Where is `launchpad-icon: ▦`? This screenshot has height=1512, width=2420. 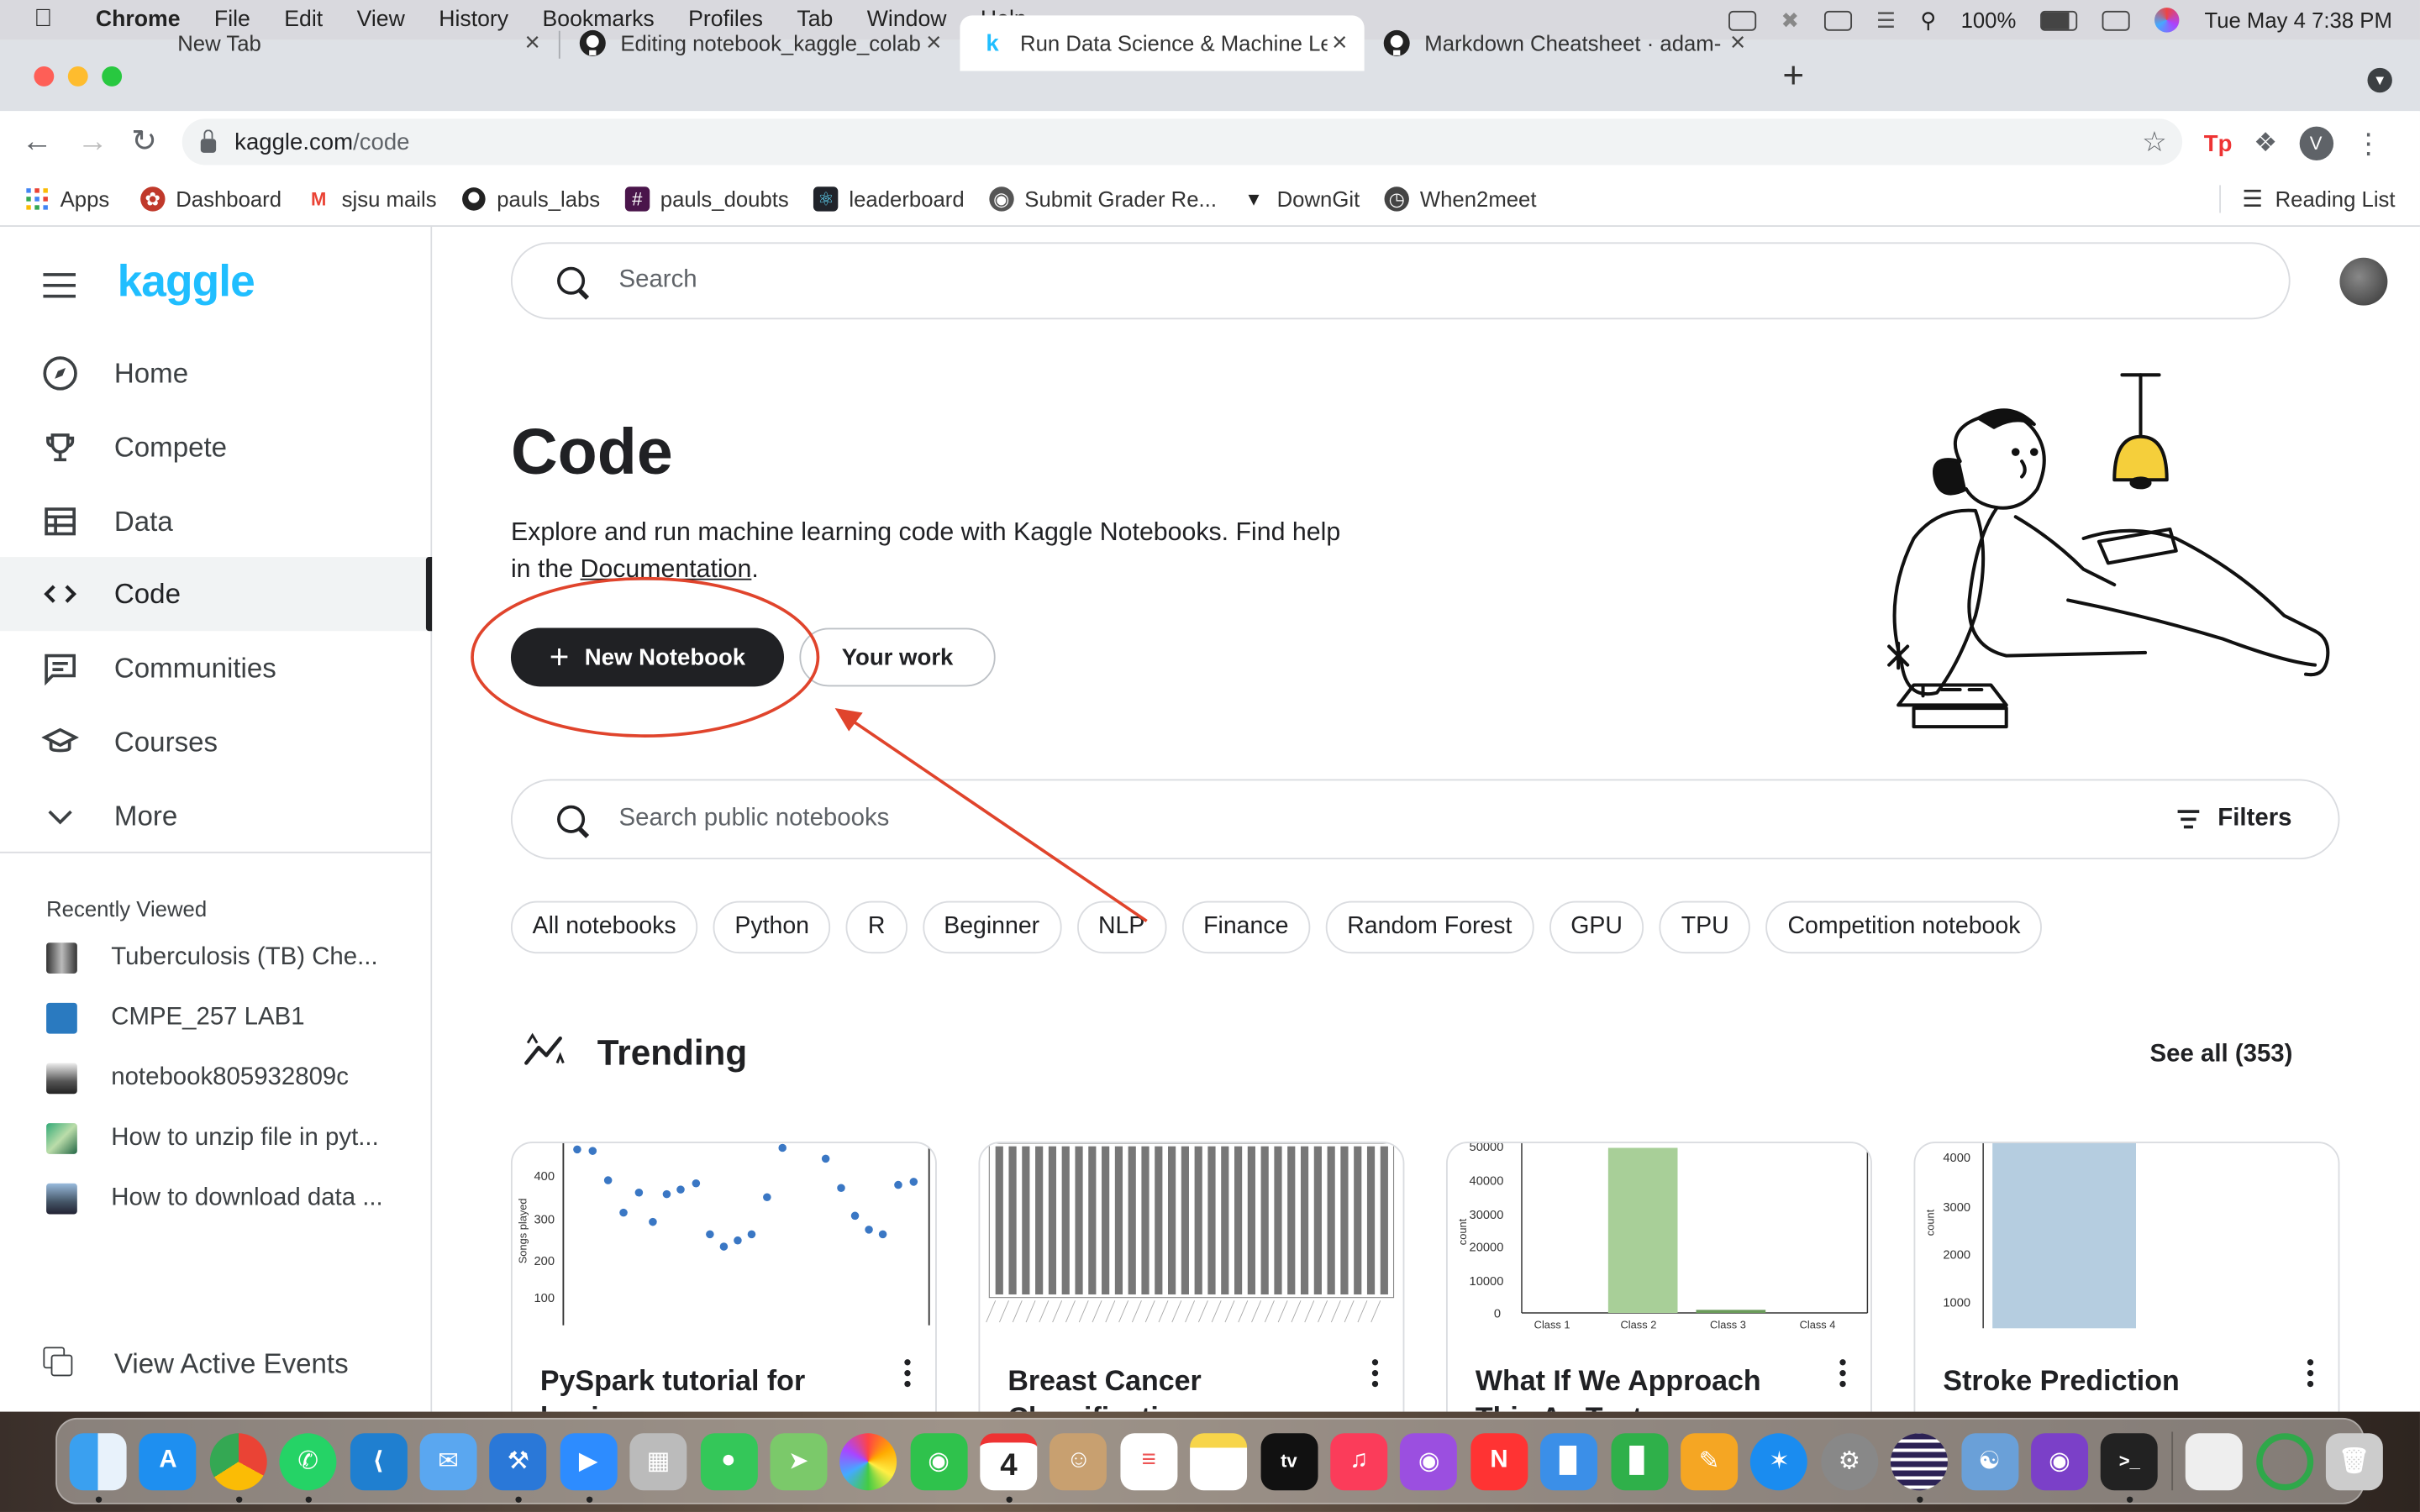 launchpad-icon: ▦ is located at coordinates (658, 1461).